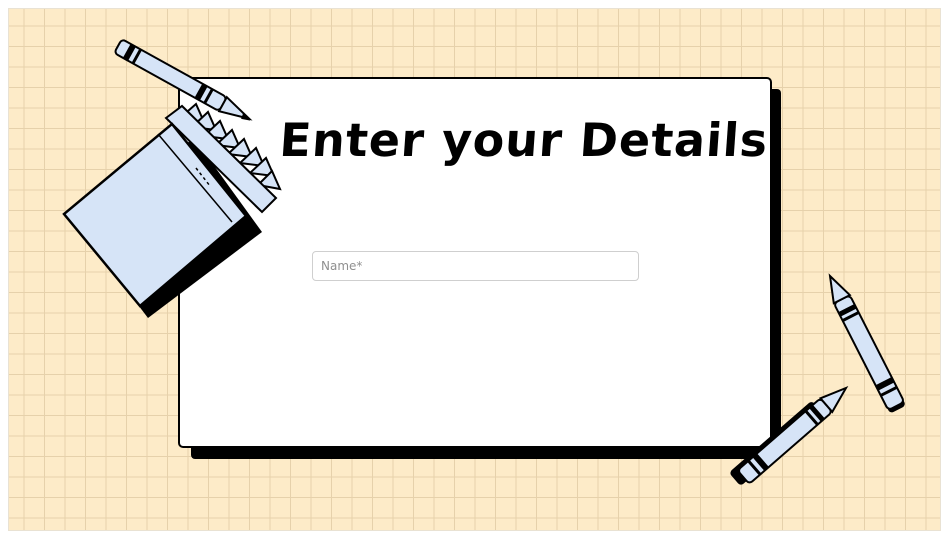  Describe the element at coordinates (475, 266) in the screenshot. I see `name-input` at that location.